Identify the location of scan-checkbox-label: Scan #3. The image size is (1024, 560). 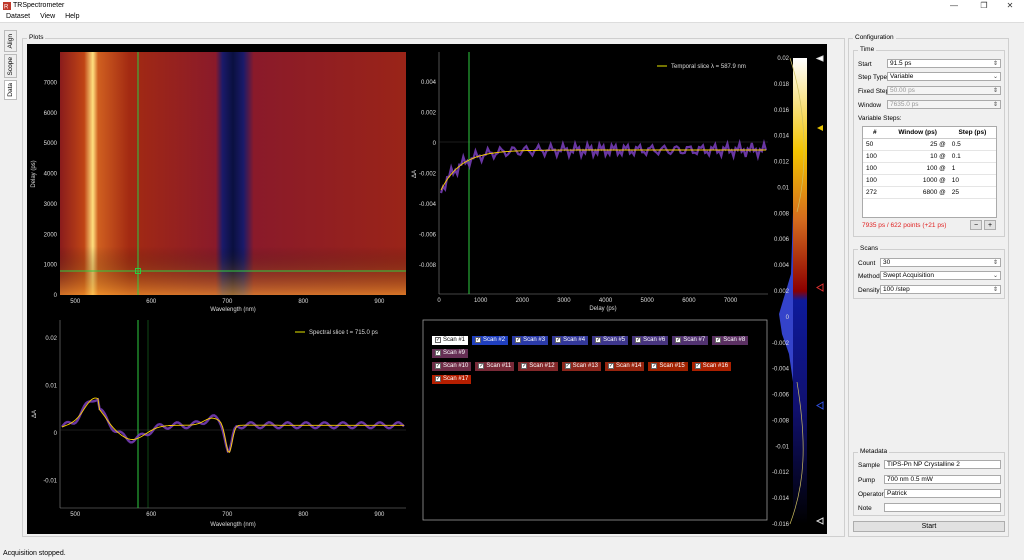
(534, 339).